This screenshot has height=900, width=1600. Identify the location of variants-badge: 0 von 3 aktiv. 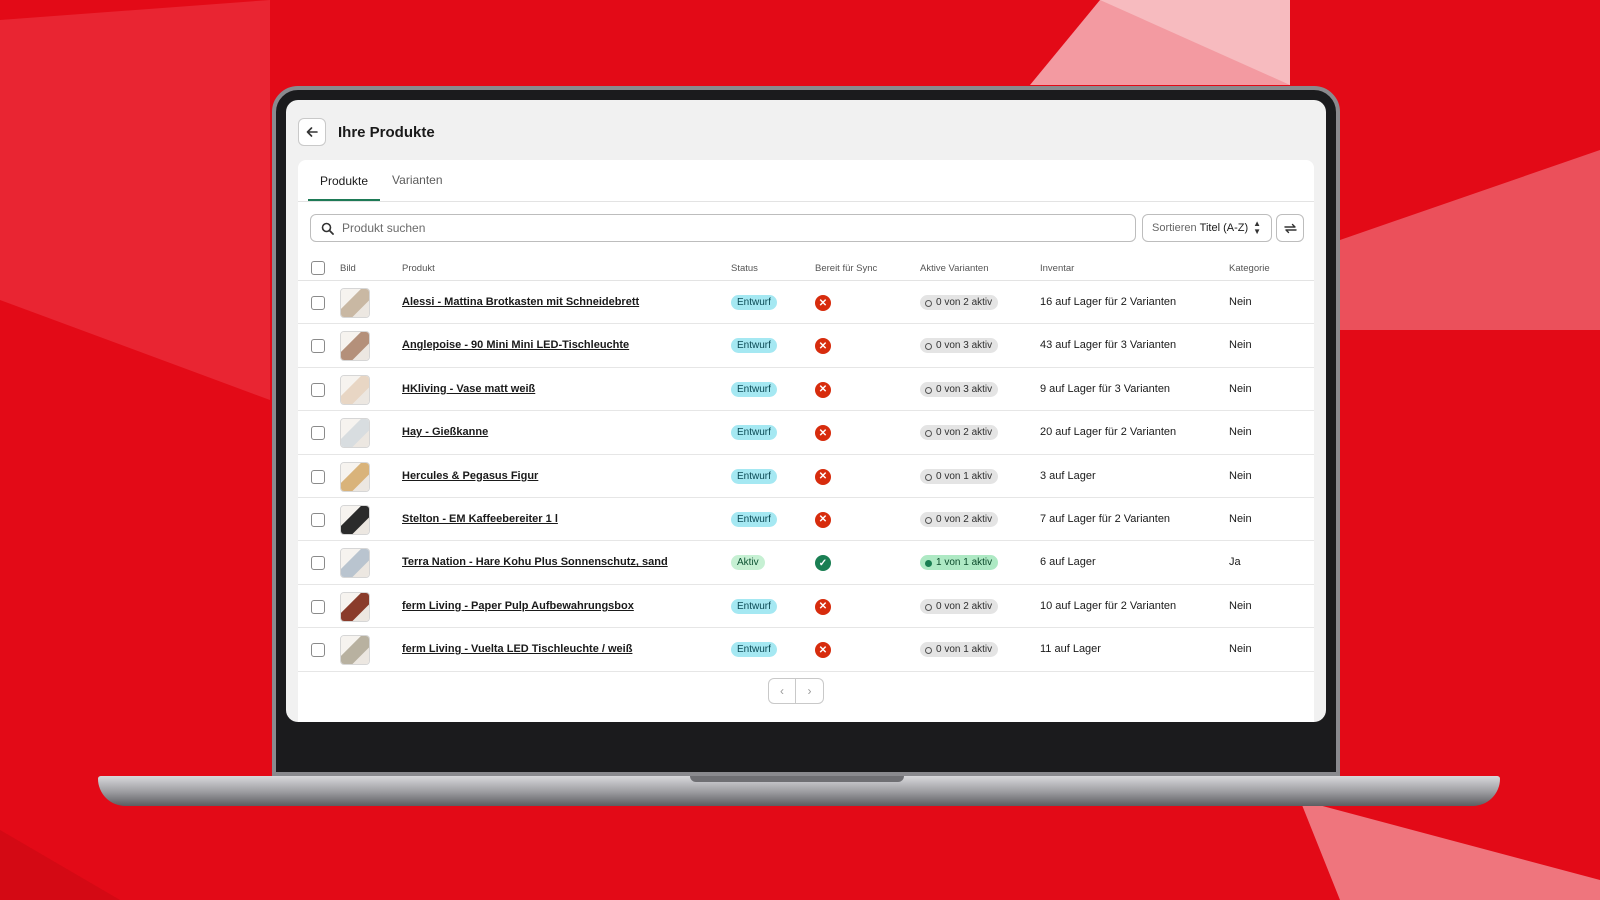
(959, 346).